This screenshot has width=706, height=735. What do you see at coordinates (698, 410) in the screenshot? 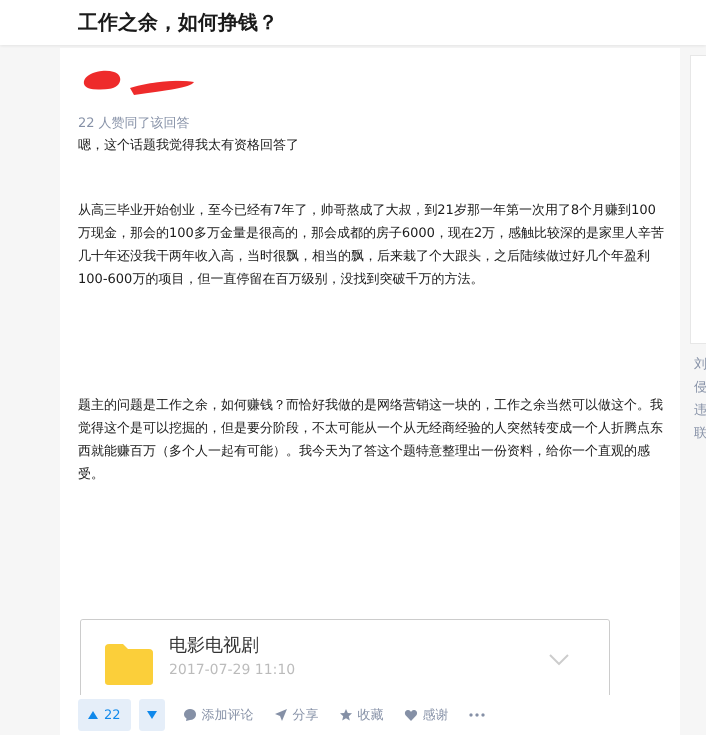
I see `sidebar-link: 违` at bounding box center [698, 410].